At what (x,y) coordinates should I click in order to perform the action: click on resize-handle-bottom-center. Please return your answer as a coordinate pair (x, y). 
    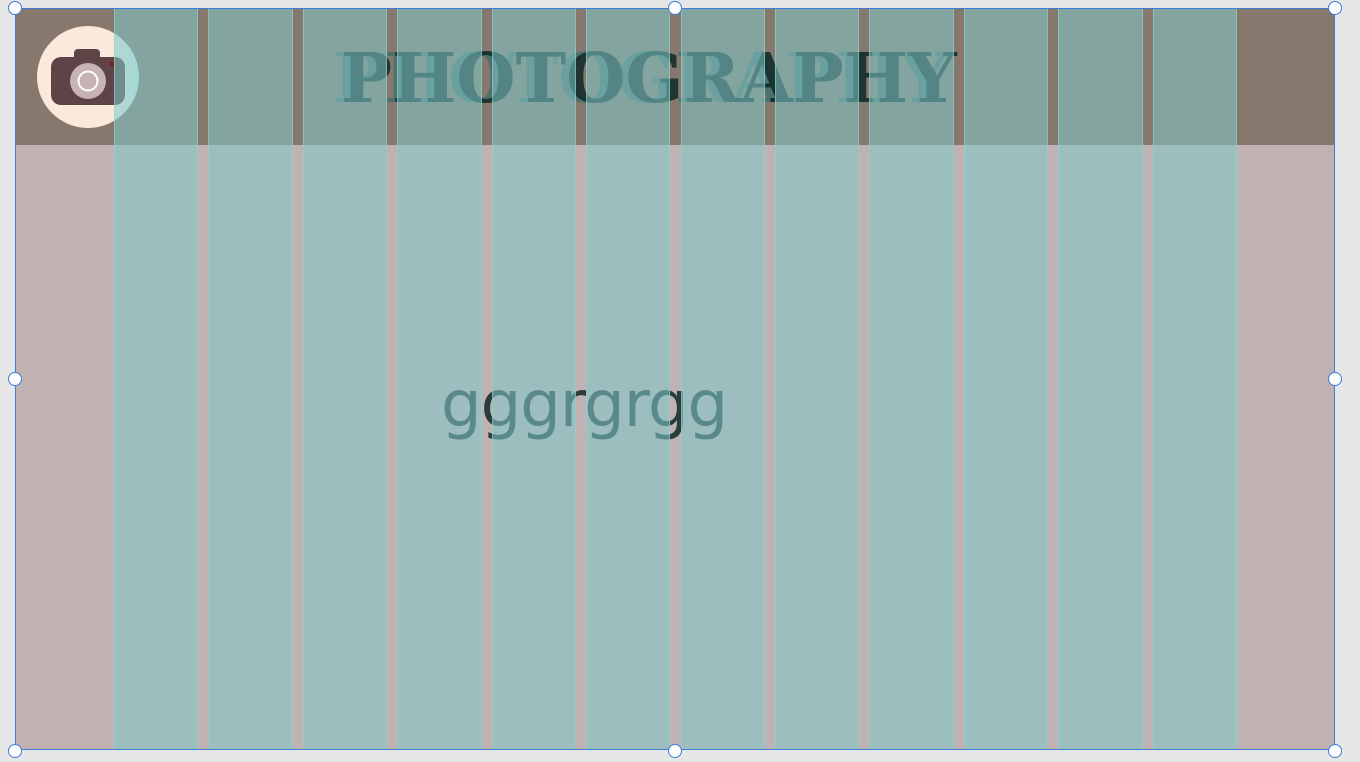
    Looking at the image, I should click on (675, 751).